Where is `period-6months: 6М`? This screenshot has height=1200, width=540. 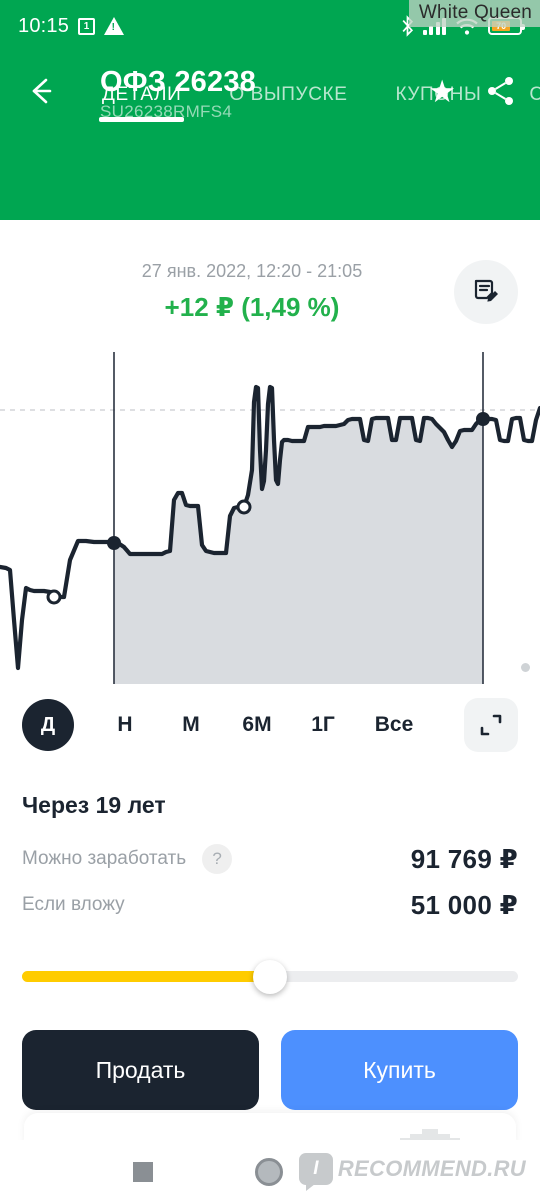
period-6months: 6М is located at coordinates (257, 725).